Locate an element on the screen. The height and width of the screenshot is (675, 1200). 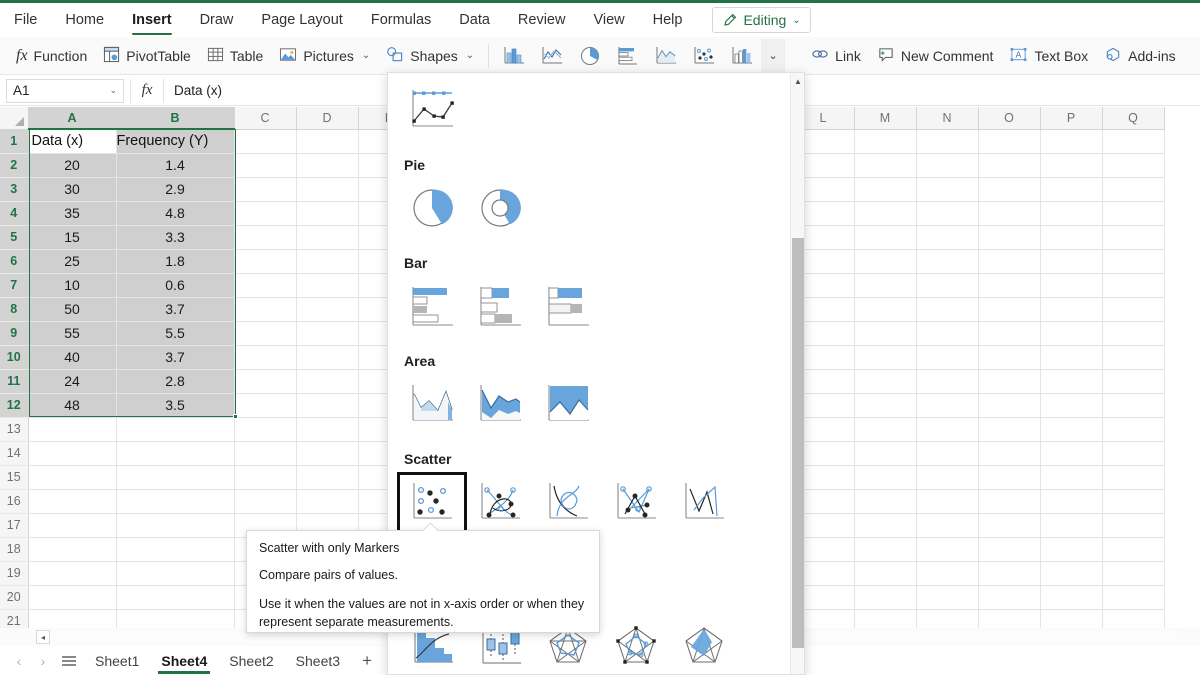
cell-O16 is located at coordinates (1009, 501).